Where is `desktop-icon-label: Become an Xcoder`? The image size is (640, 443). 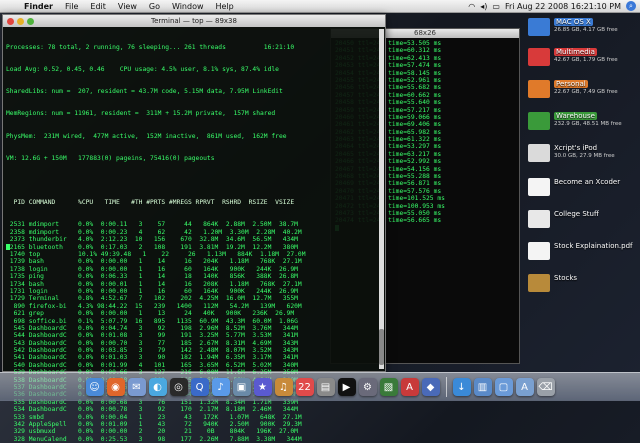
desktop-icon-label: Become an Xcoder is located at coordinates (587, 182).